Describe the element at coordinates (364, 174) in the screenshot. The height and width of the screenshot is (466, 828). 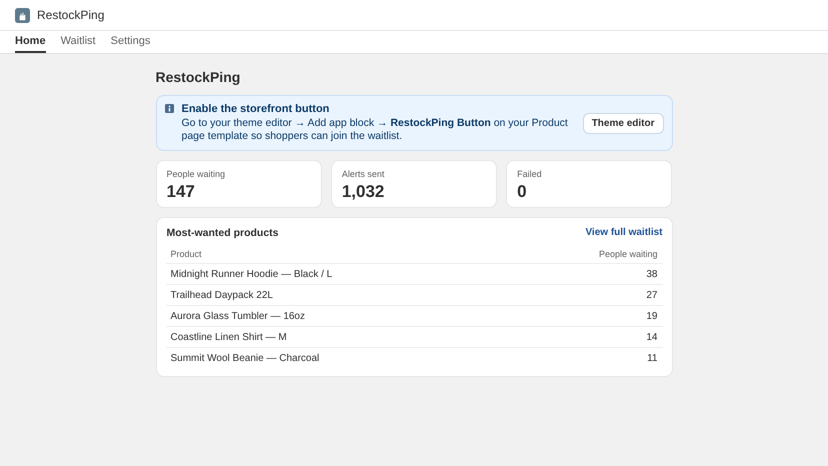
I see `stat-label: Alerts sent` at that location.